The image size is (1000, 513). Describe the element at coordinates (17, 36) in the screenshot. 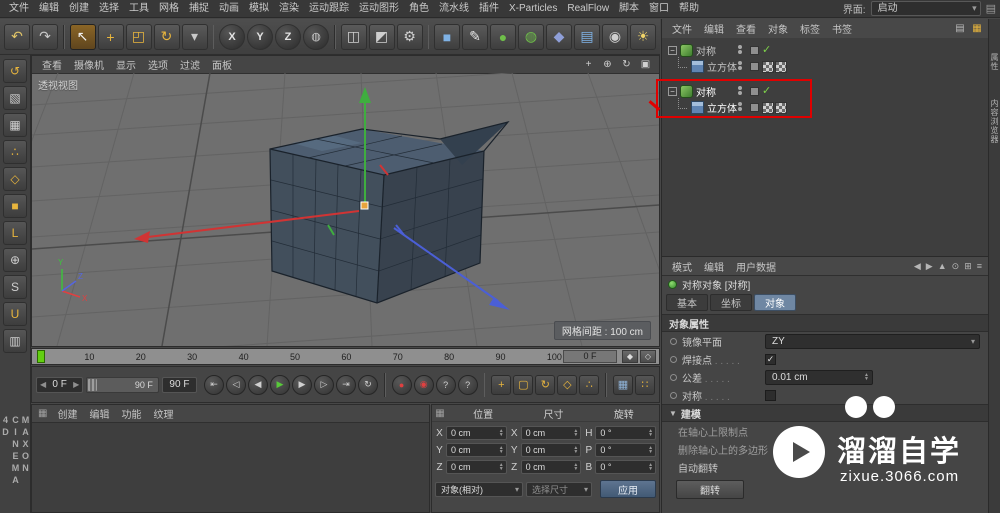

I see `undo-button: ↶` at that location.